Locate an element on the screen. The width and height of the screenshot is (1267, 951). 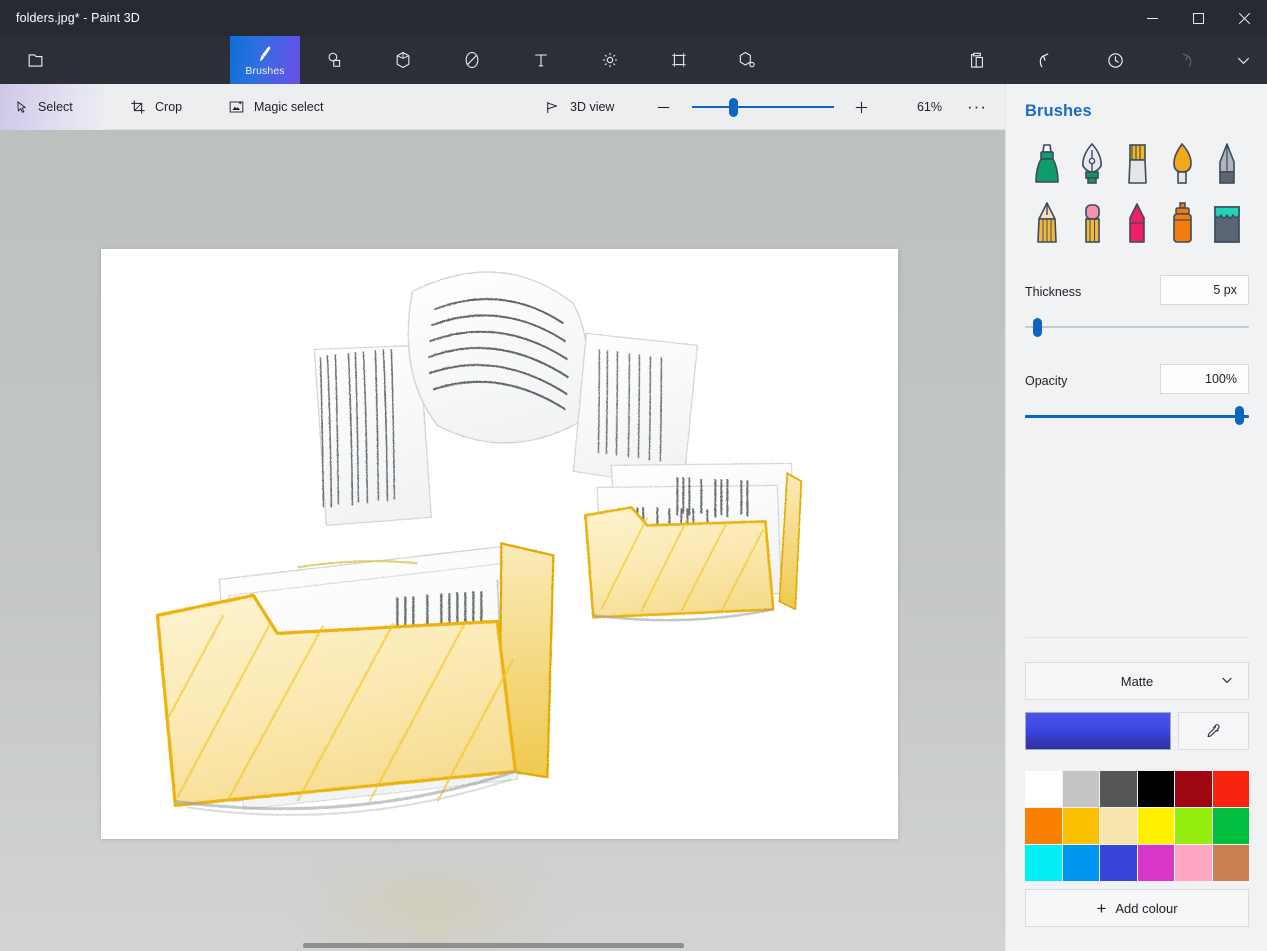
ribbon-tab-brushes: Brushes is located at coordinates (265, 60).